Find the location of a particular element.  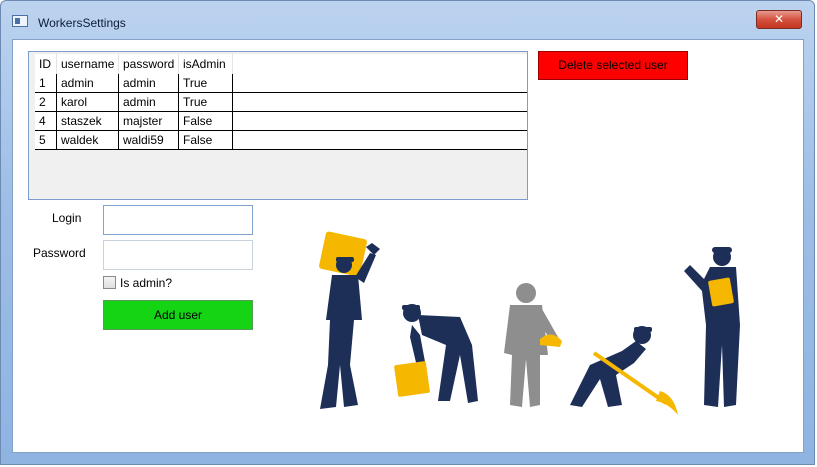

table-row: 1 admin admin True is located at coordinates (281, 83).